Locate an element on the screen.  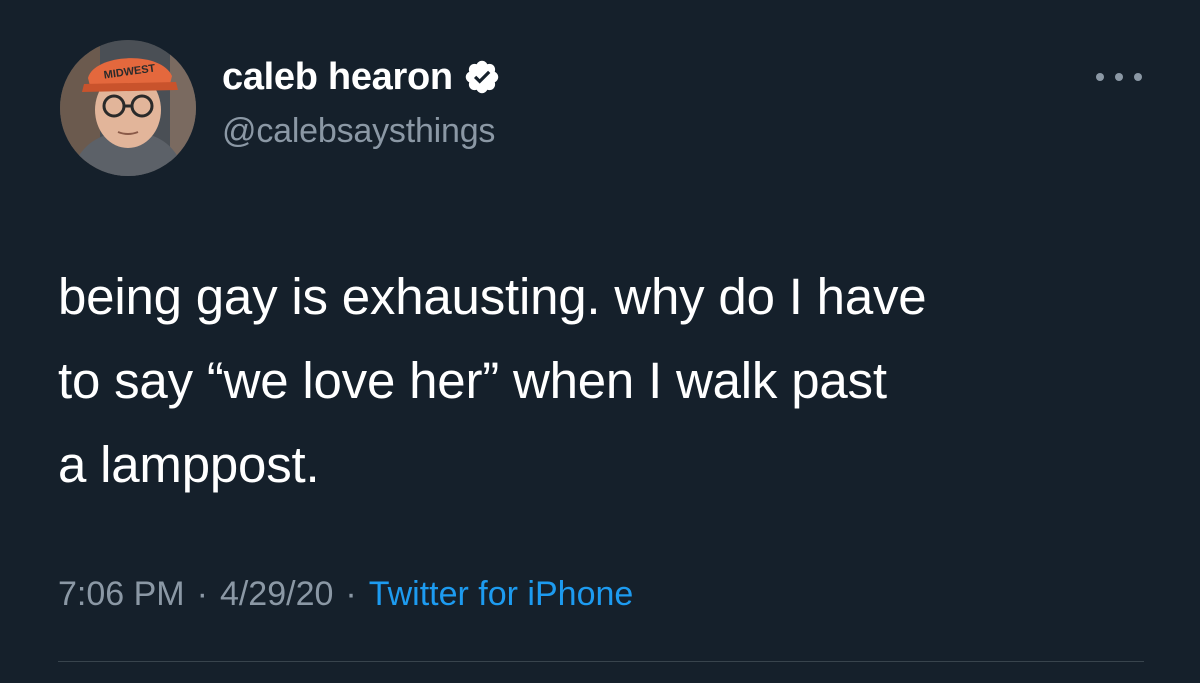
tweet-date: 4/29/20 is located at coordinates (276, 594).